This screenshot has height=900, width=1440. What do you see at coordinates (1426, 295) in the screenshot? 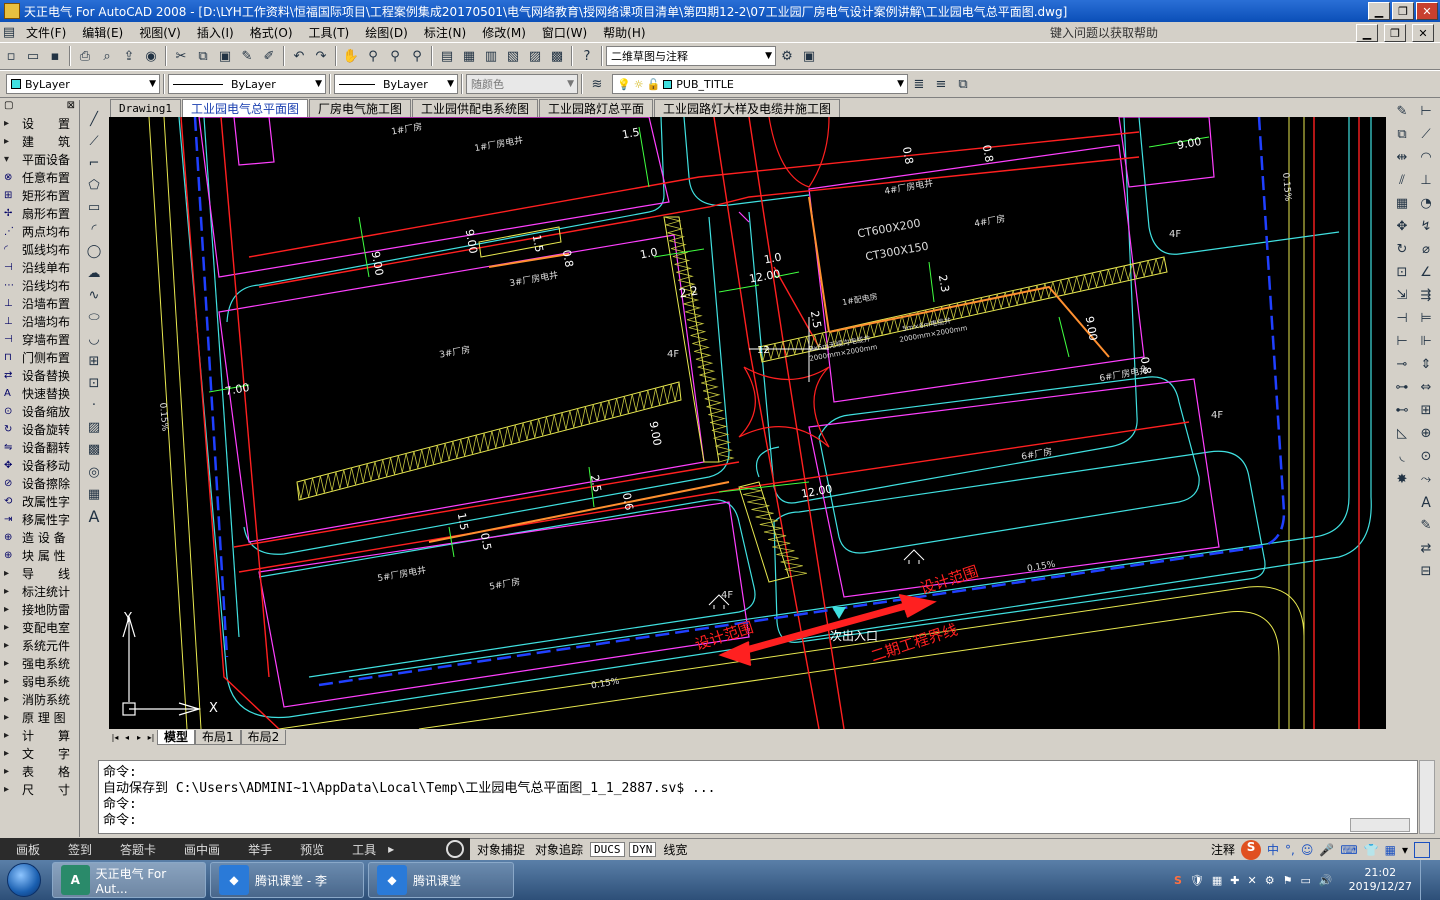
I see `quick-dim-icon: ⇶` at bounding box center [1426, 295].